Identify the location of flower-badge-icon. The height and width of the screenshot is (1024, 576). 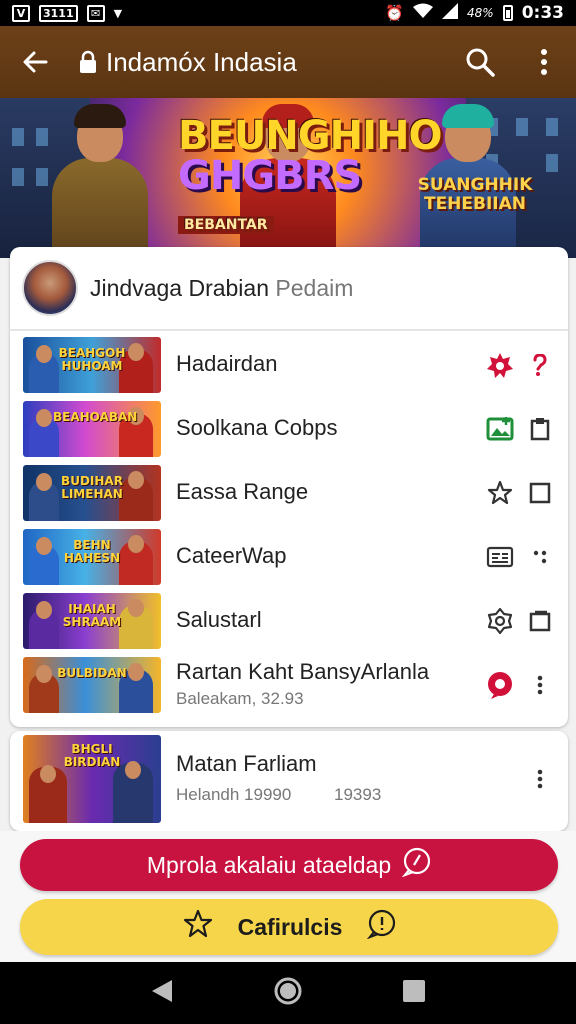
(500, 365).